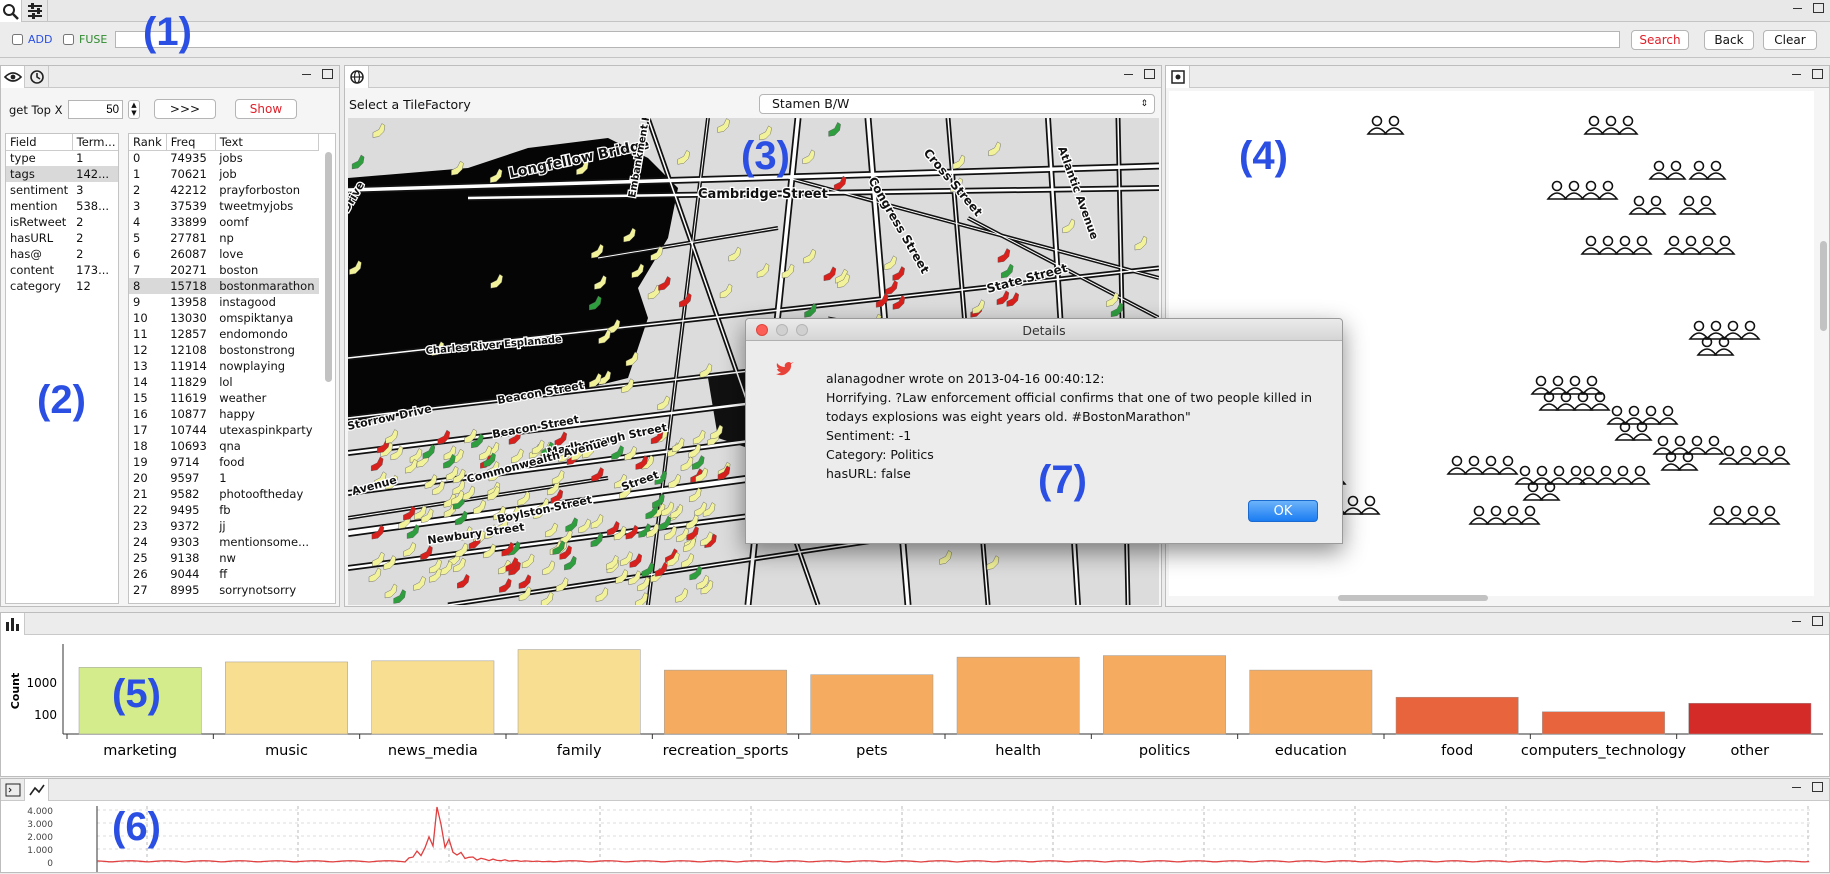  What do you see at coordinates (224, 590) in the screenshot?
I see `table-row: 27 8995 sorrynotsorry` at bounding box center [224, 590].